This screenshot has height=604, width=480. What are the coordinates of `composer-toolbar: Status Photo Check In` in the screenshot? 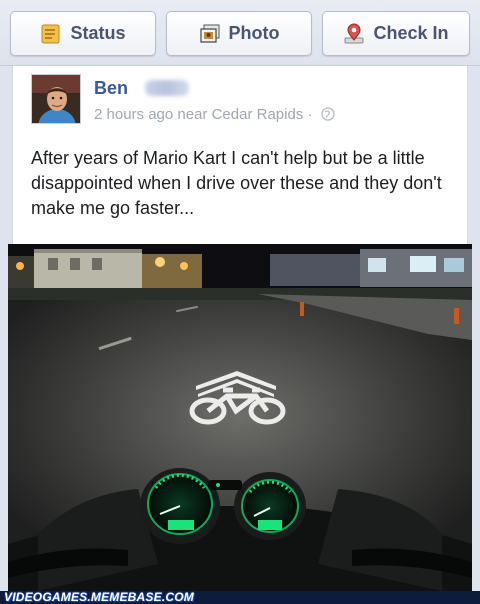 It's located at (240, 33).